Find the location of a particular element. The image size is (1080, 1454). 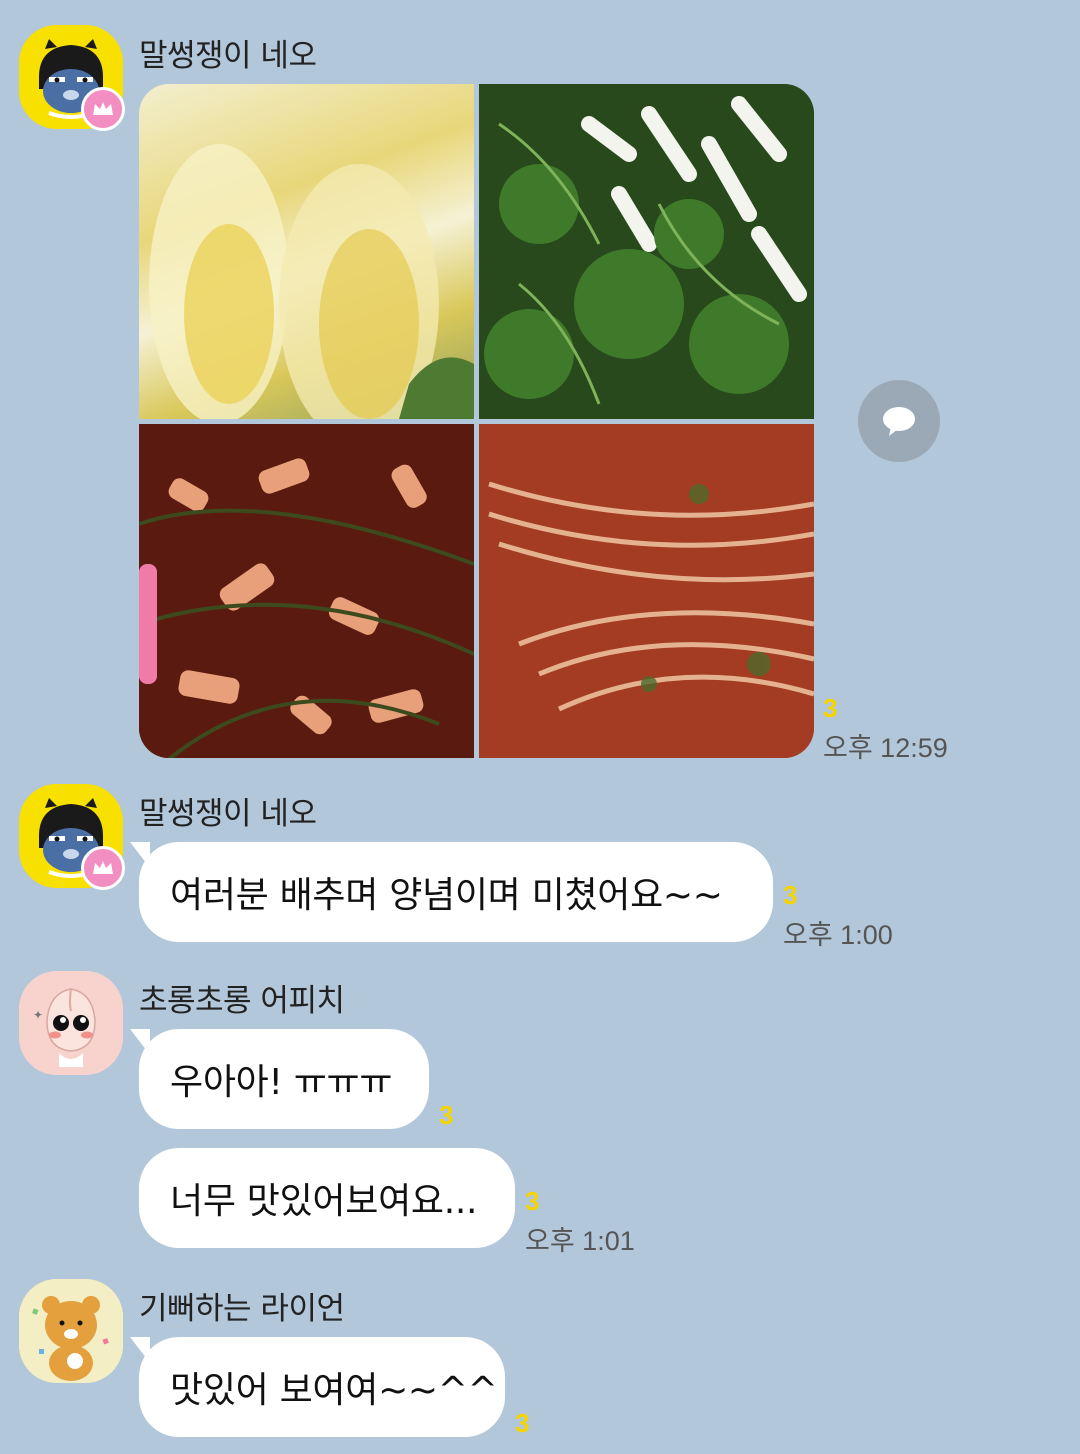

cabbage-photo-icon is located at coordinates (311, 294).